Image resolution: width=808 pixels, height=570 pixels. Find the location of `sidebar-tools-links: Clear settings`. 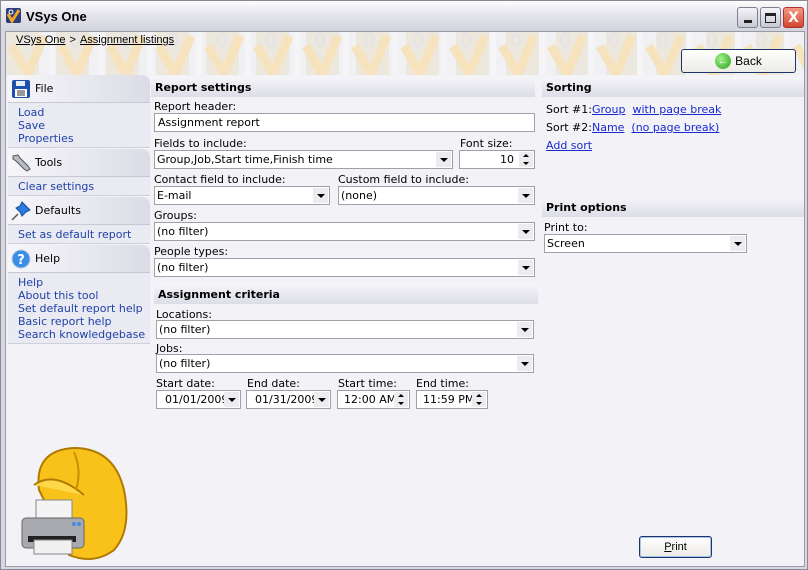

sidebar-tools-links: Clear settings is located at coordinates (79, 186).